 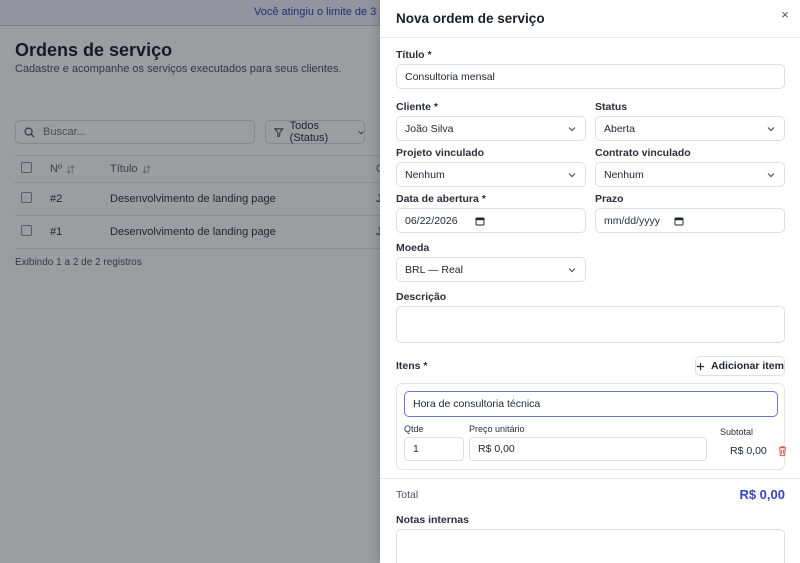 I want to click on titulo-value: Consultoria mensal, so click(x=450, y=76).